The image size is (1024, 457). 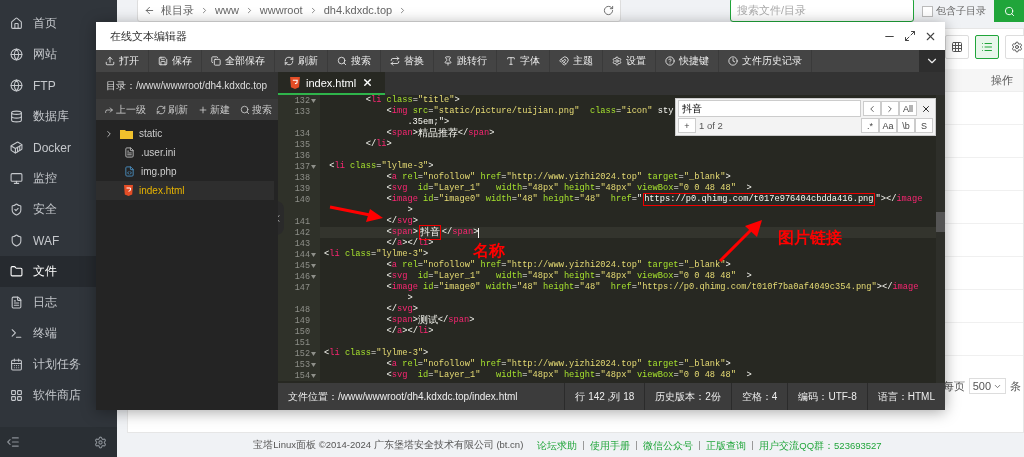 I want to click on line-number: 142, so click(x=302, y=232).